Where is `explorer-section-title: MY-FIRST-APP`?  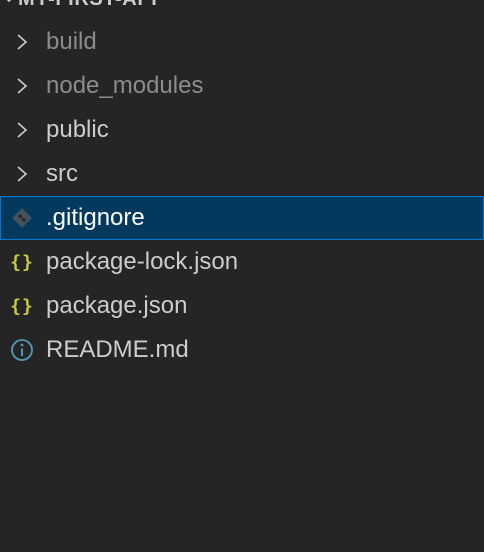
explorer-section-title: MY-FIRST-APP is located at coordinates (91, 5).